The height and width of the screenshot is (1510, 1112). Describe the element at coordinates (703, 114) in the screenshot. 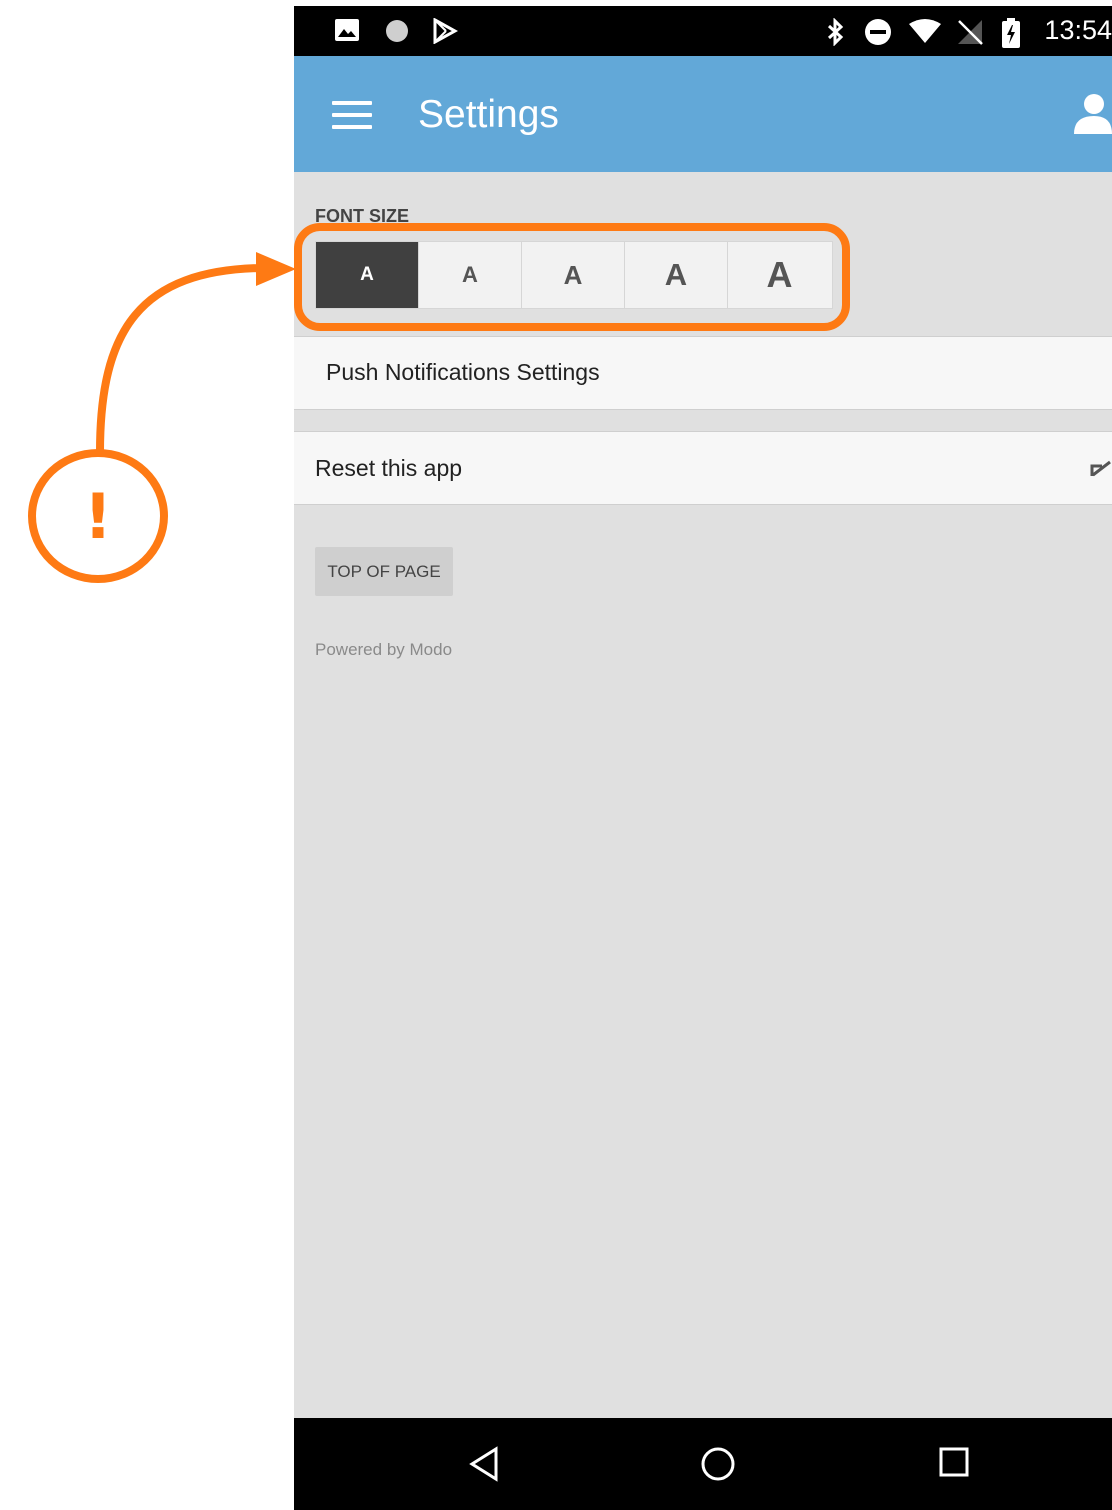

I see `app-bar: Settings` at that location.